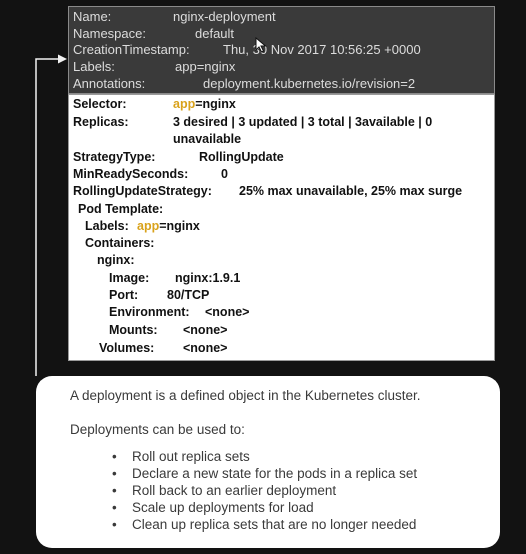 Image resolution: width=526 pixels, height=554 pixels. I want to click on containers-heading: Containers:, so click(120, 243).